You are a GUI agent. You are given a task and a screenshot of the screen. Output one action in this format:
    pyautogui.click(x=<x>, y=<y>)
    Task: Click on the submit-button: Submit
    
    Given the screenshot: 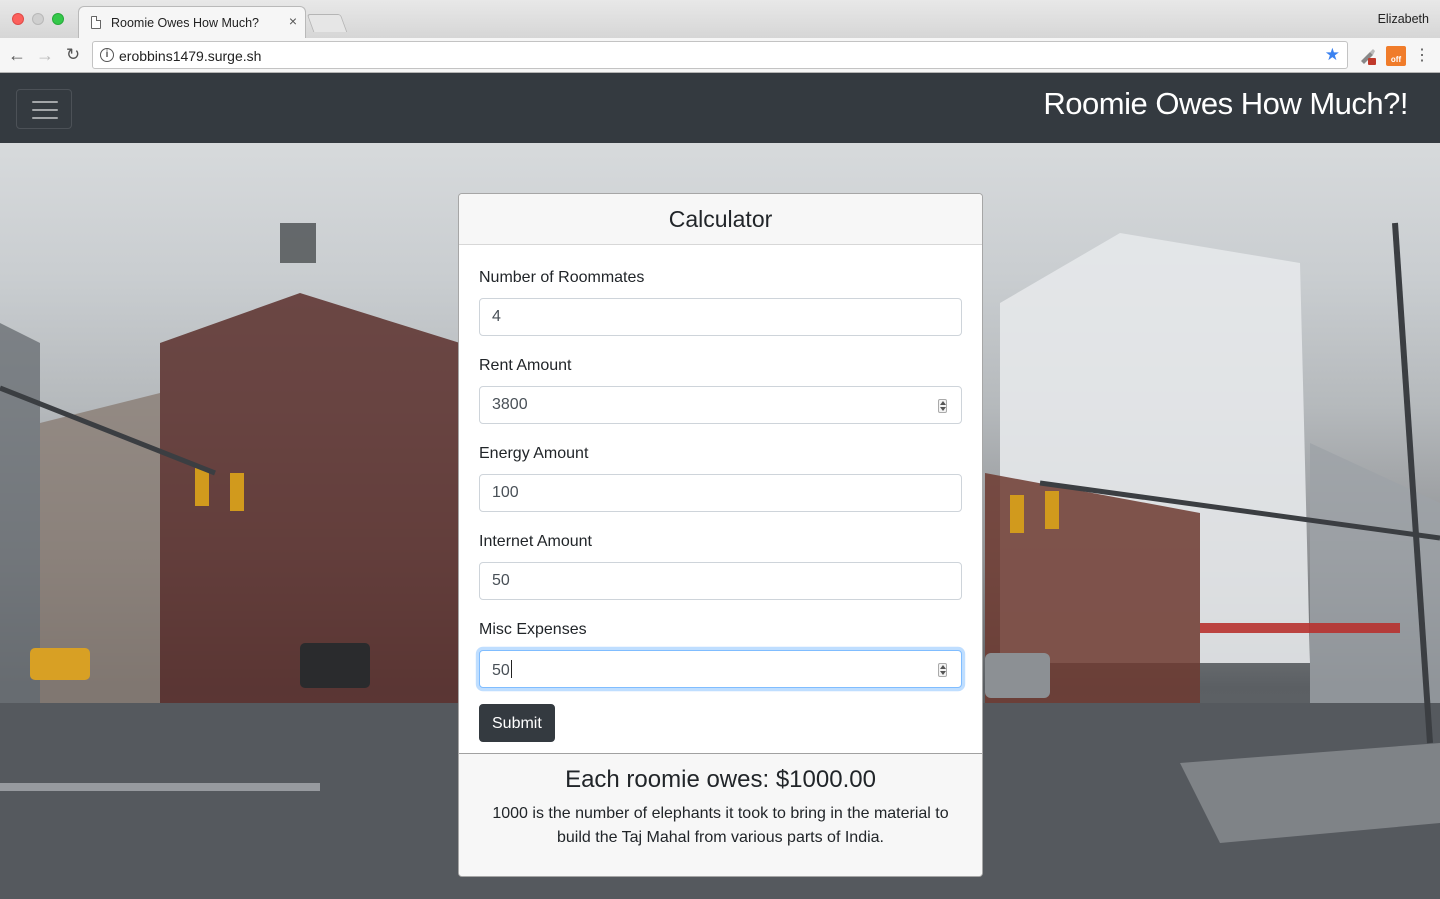 What is the action you would take?
    pyautogui.click(x=517, y=723)
    